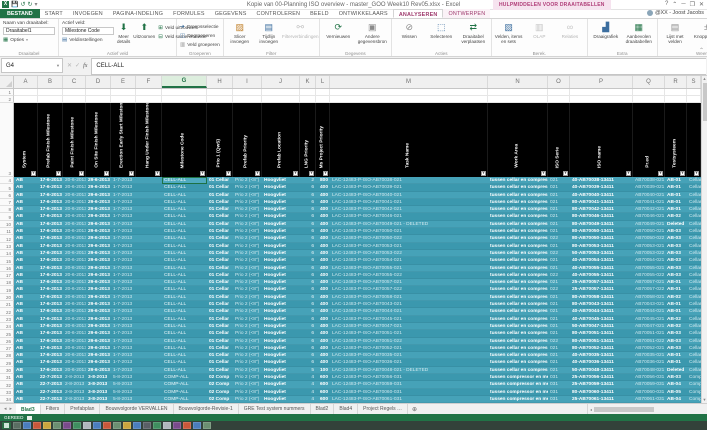 Image resolution: width=707 pixels, height=430 pixels. Describe the element at coordinates (323, 341) in the screenshot. I see `cell-L26: 400` at that location.